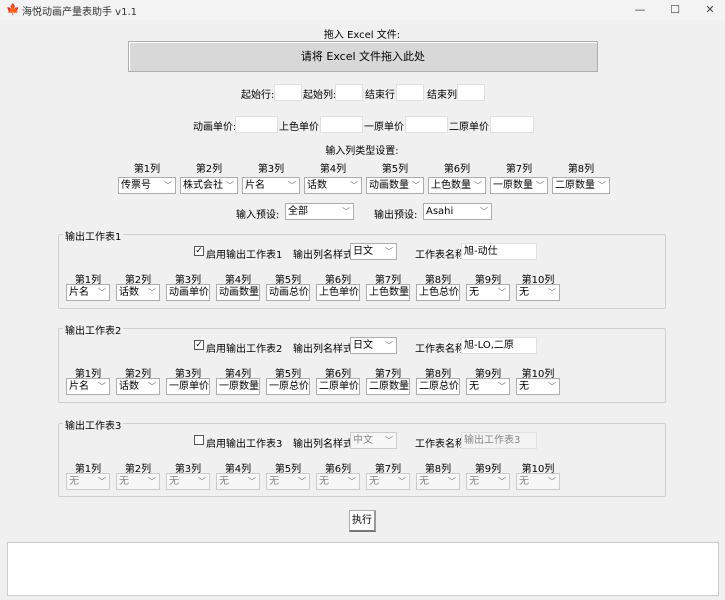 This screenshot has height=600, width=725. What do you see at coordinates (363, 569) in the screenshot?
I see `output-log-textarea` at bounding box center [363, 569].